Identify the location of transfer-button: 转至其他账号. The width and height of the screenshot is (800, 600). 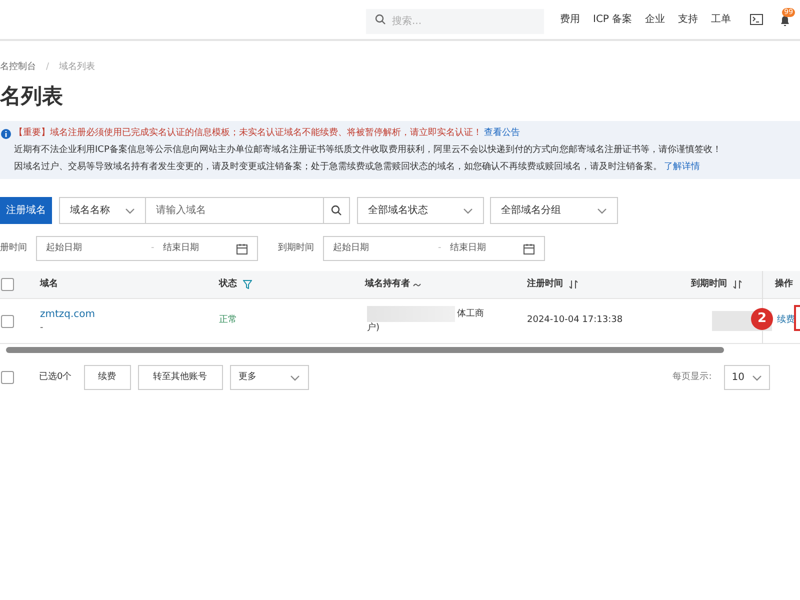
(180, 377).